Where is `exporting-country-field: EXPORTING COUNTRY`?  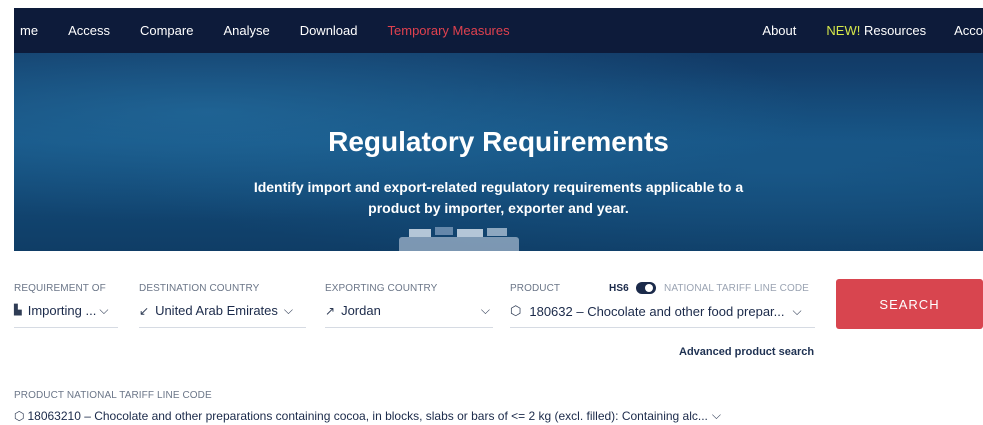
exporting-country-field: EXPORTING COUNTRY is located at coordinates (381, 288).